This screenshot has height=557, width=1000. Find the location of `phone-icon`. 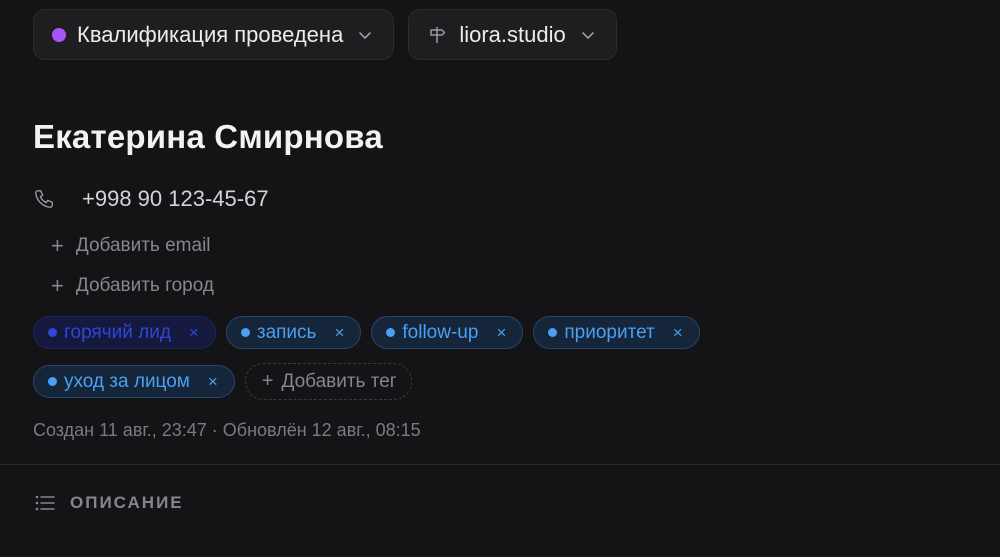

phone-icon is located at coordinates (44, 199).